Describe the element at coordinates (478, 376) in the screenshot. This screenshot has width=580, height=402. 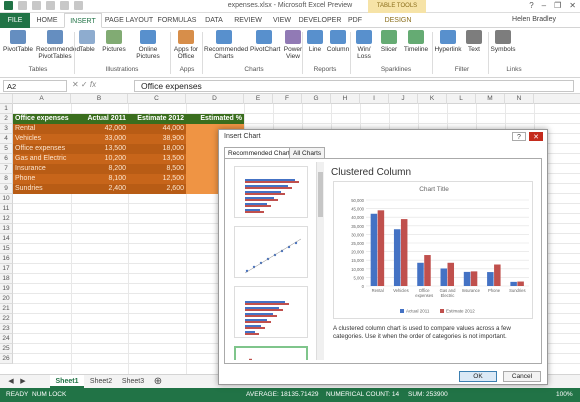
I see `ok-button: OK` at that location.